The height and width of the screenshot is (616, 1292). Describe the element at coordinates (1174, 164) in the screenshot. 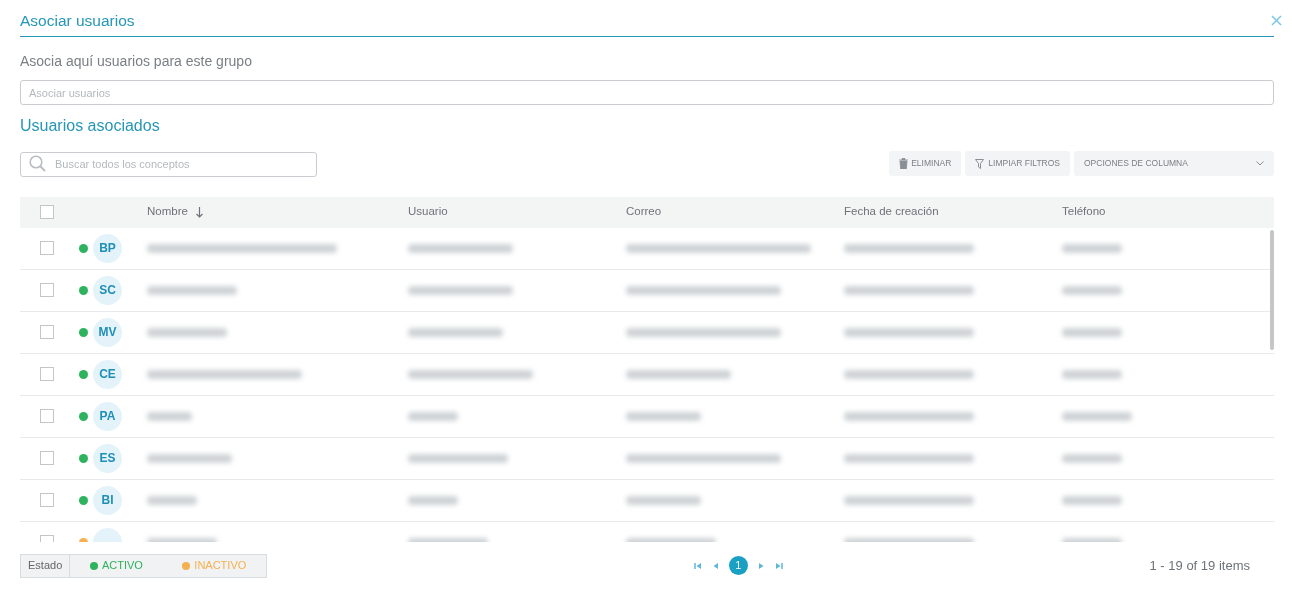

I see `column-options-dropdown: OPCIONES DE COLUMNA` at that location.